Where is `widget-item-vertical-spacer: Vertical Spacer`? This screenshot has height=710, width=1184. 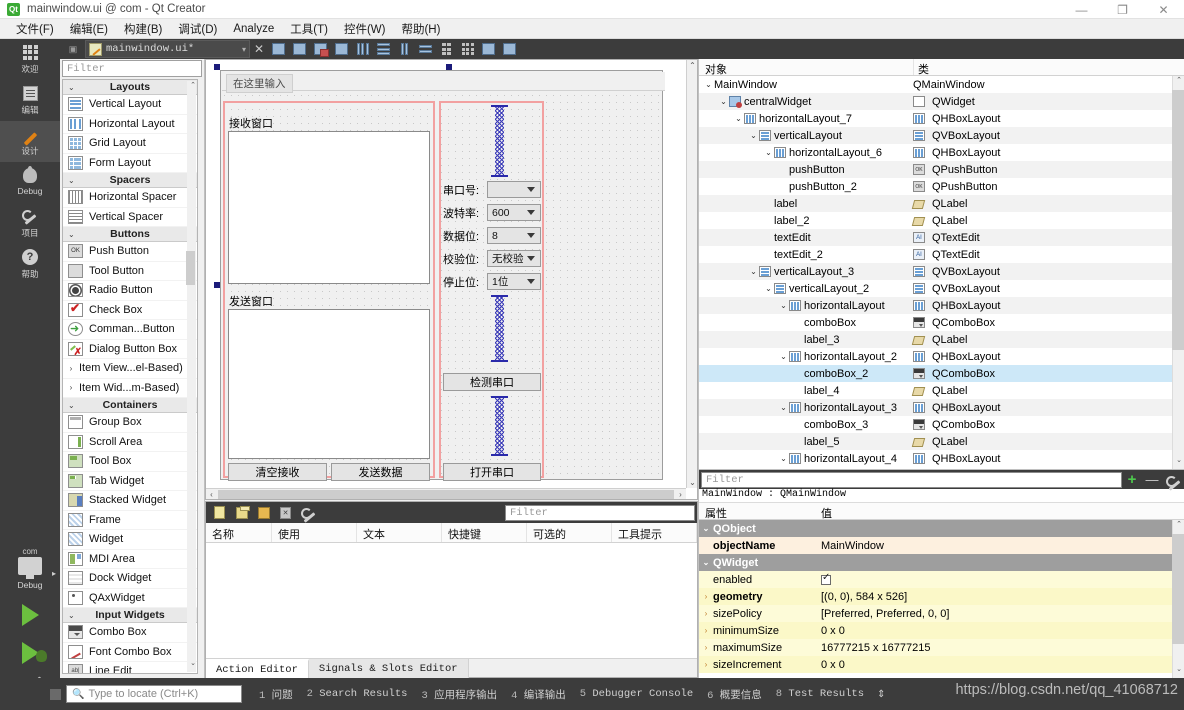 widget-item-vertical-spacer: Vertical Spacer is located at coordinates (130, 217).